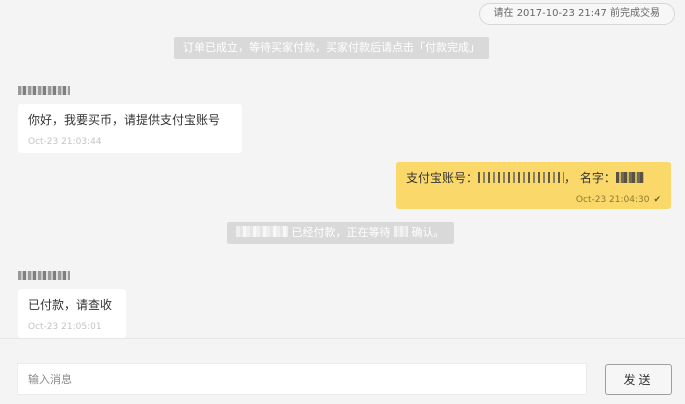 This screenshot has width=685, height=404. I want to click on deadline-notice: 请在 2017-10-23 21:47 前完成交易, so click(576, 14).